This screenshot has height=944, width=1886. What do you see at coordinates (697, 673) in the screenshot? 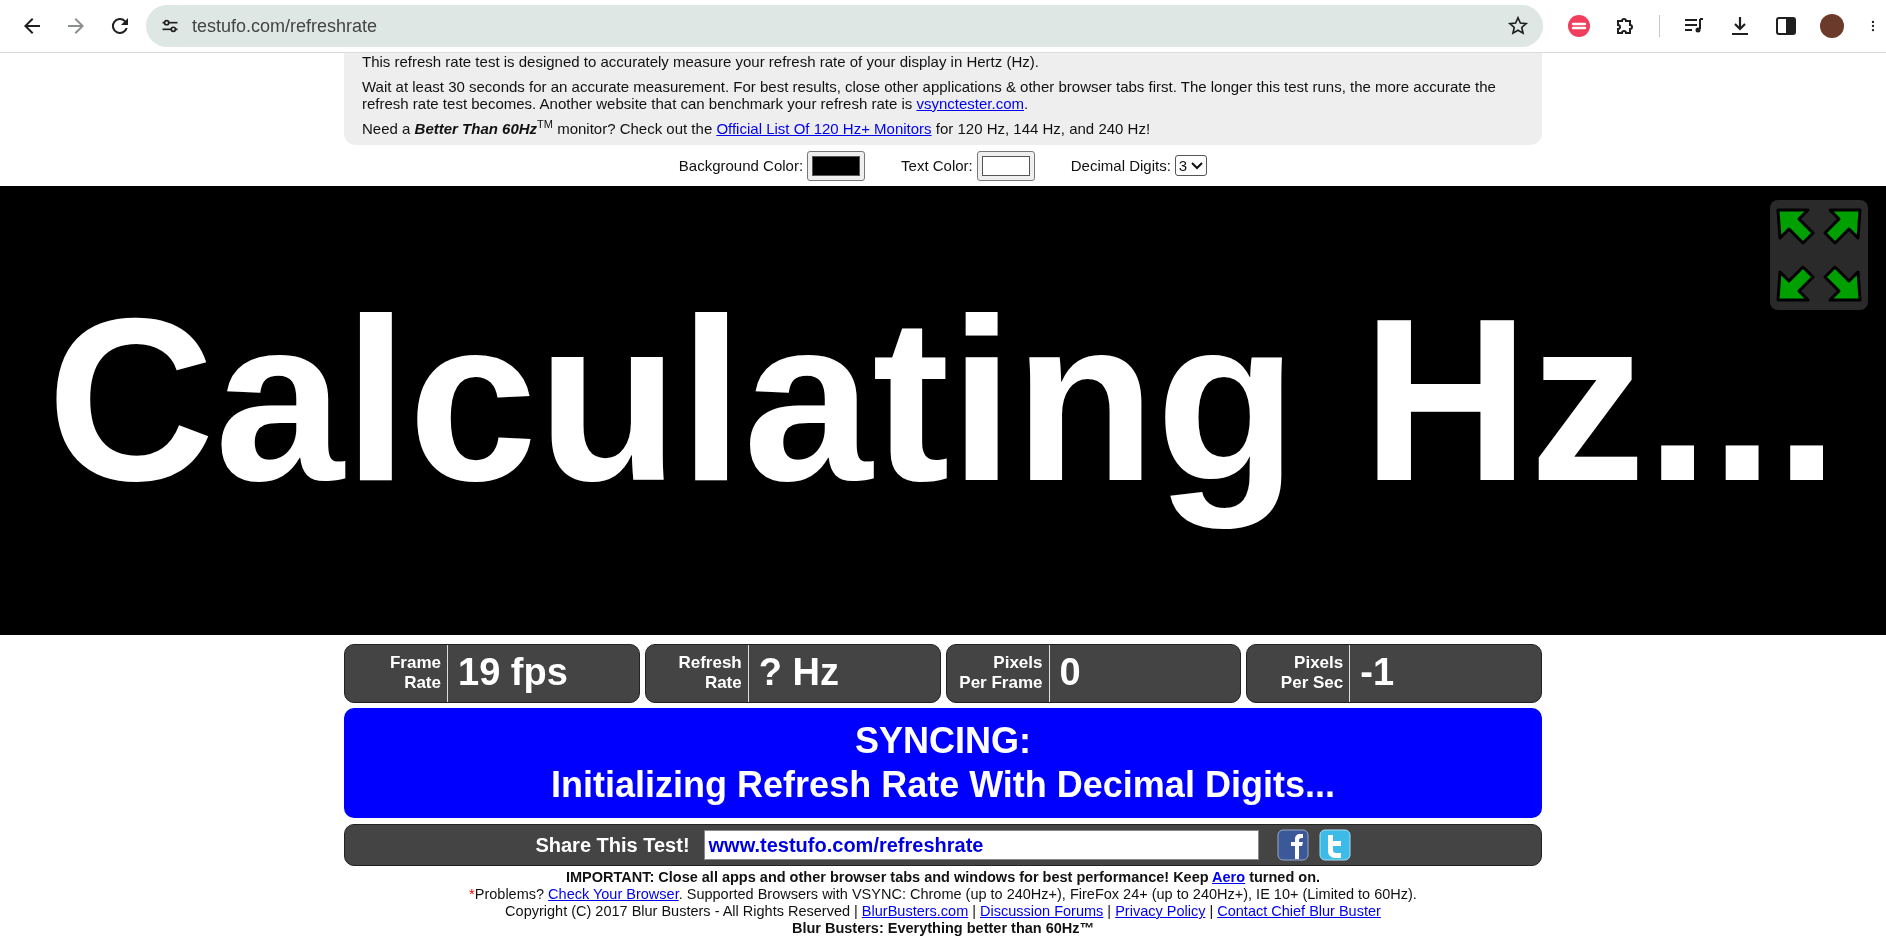
I see `stat-label: Refresh Rate` at bounding box center [697, 673].